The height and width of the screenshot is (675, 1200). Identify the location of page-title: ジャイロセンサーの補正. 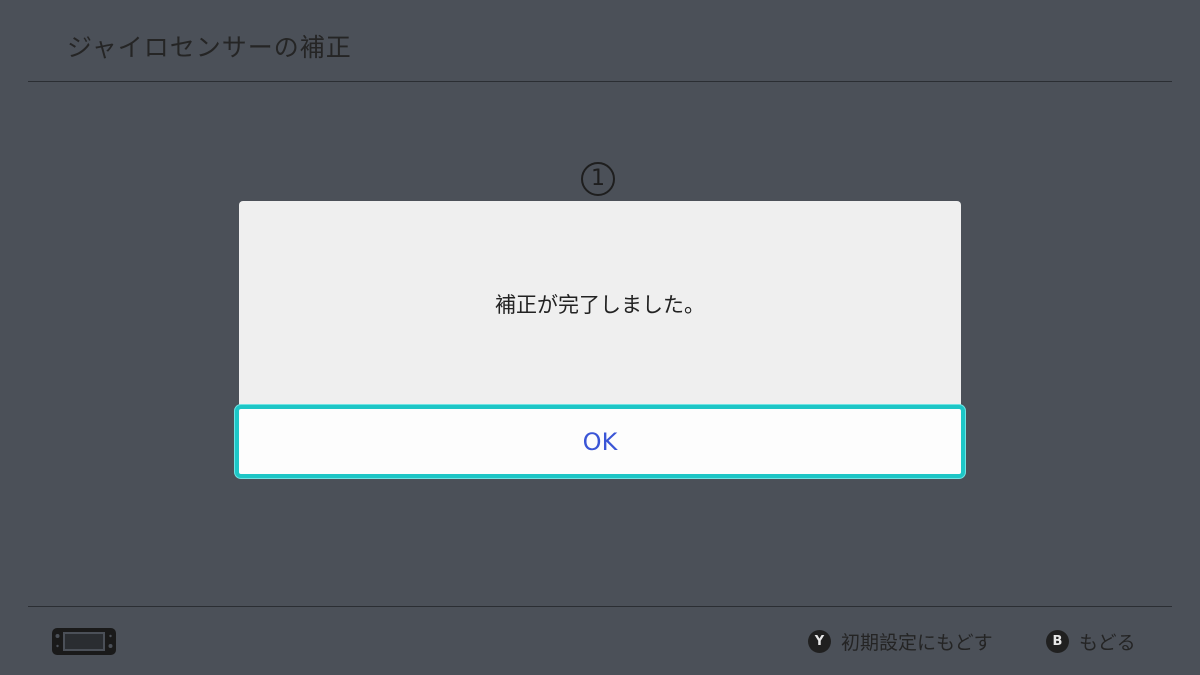
(209, 47).